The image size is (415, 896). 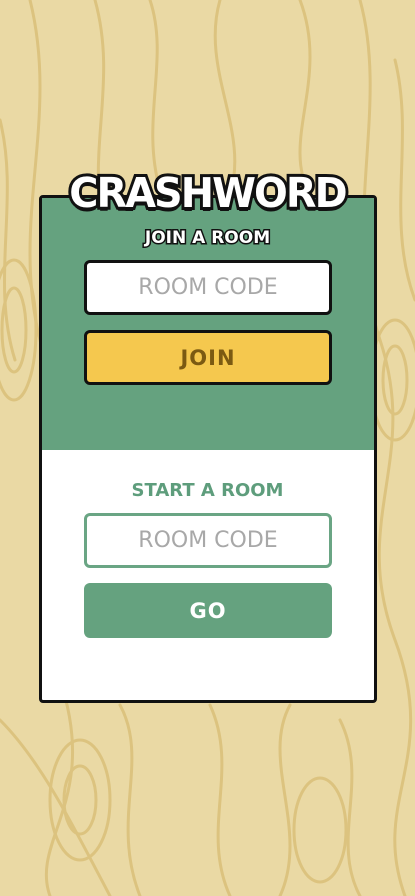 I want to click on app-logo: CRASHWORD, so click(x=207, y=193).